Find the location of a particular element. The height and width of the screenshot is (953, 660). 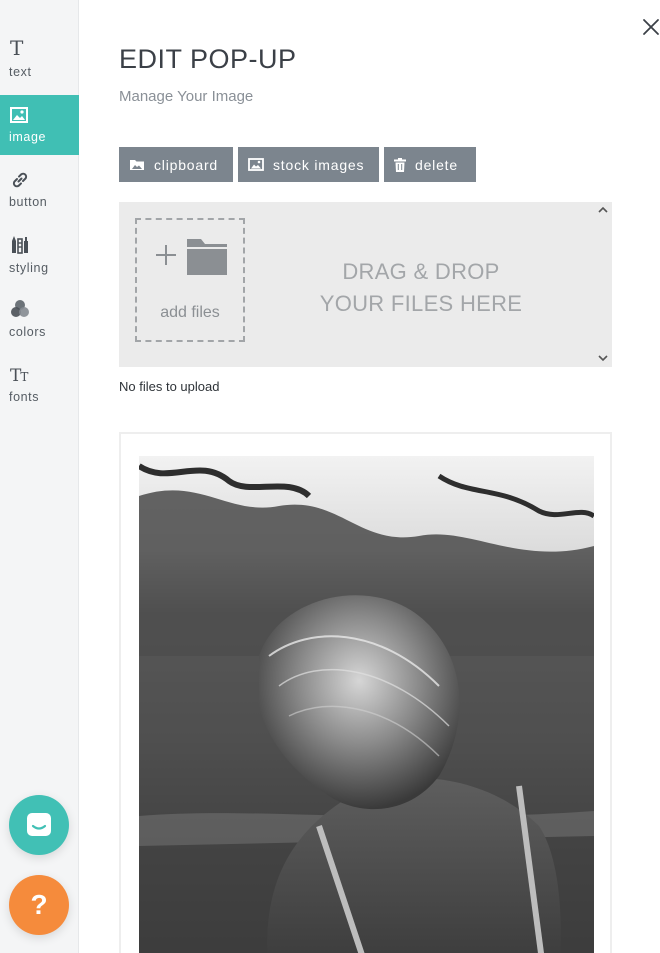

stock-images-label: stock images is located at coordinates (319, 164).